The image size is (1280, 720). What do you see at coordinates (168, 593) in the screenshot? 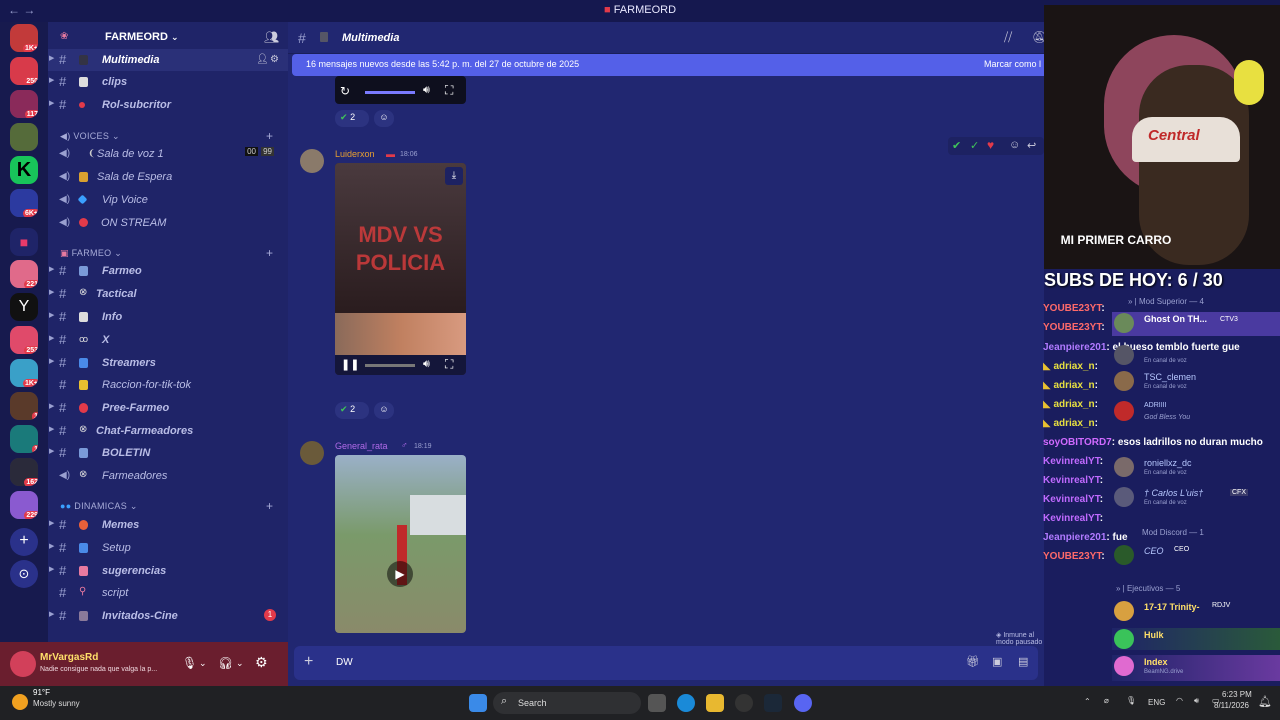
I see `channel-script: # ⚲ script` at bounding box center [168, 593].